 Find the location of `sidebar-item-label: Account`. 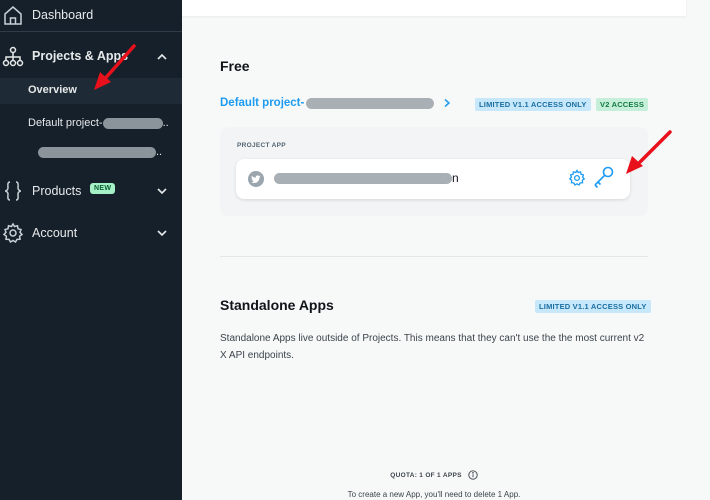

sidebar-item-label: Account is located at coordinates (55, 233).